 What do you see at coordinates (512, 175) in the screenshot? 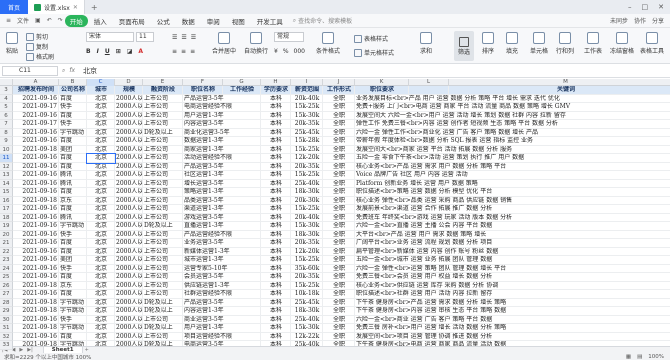
I see `table-cell: Voice 品牌广告 社区 用户 内容 运营 活动` at bounding box center [512, 175].